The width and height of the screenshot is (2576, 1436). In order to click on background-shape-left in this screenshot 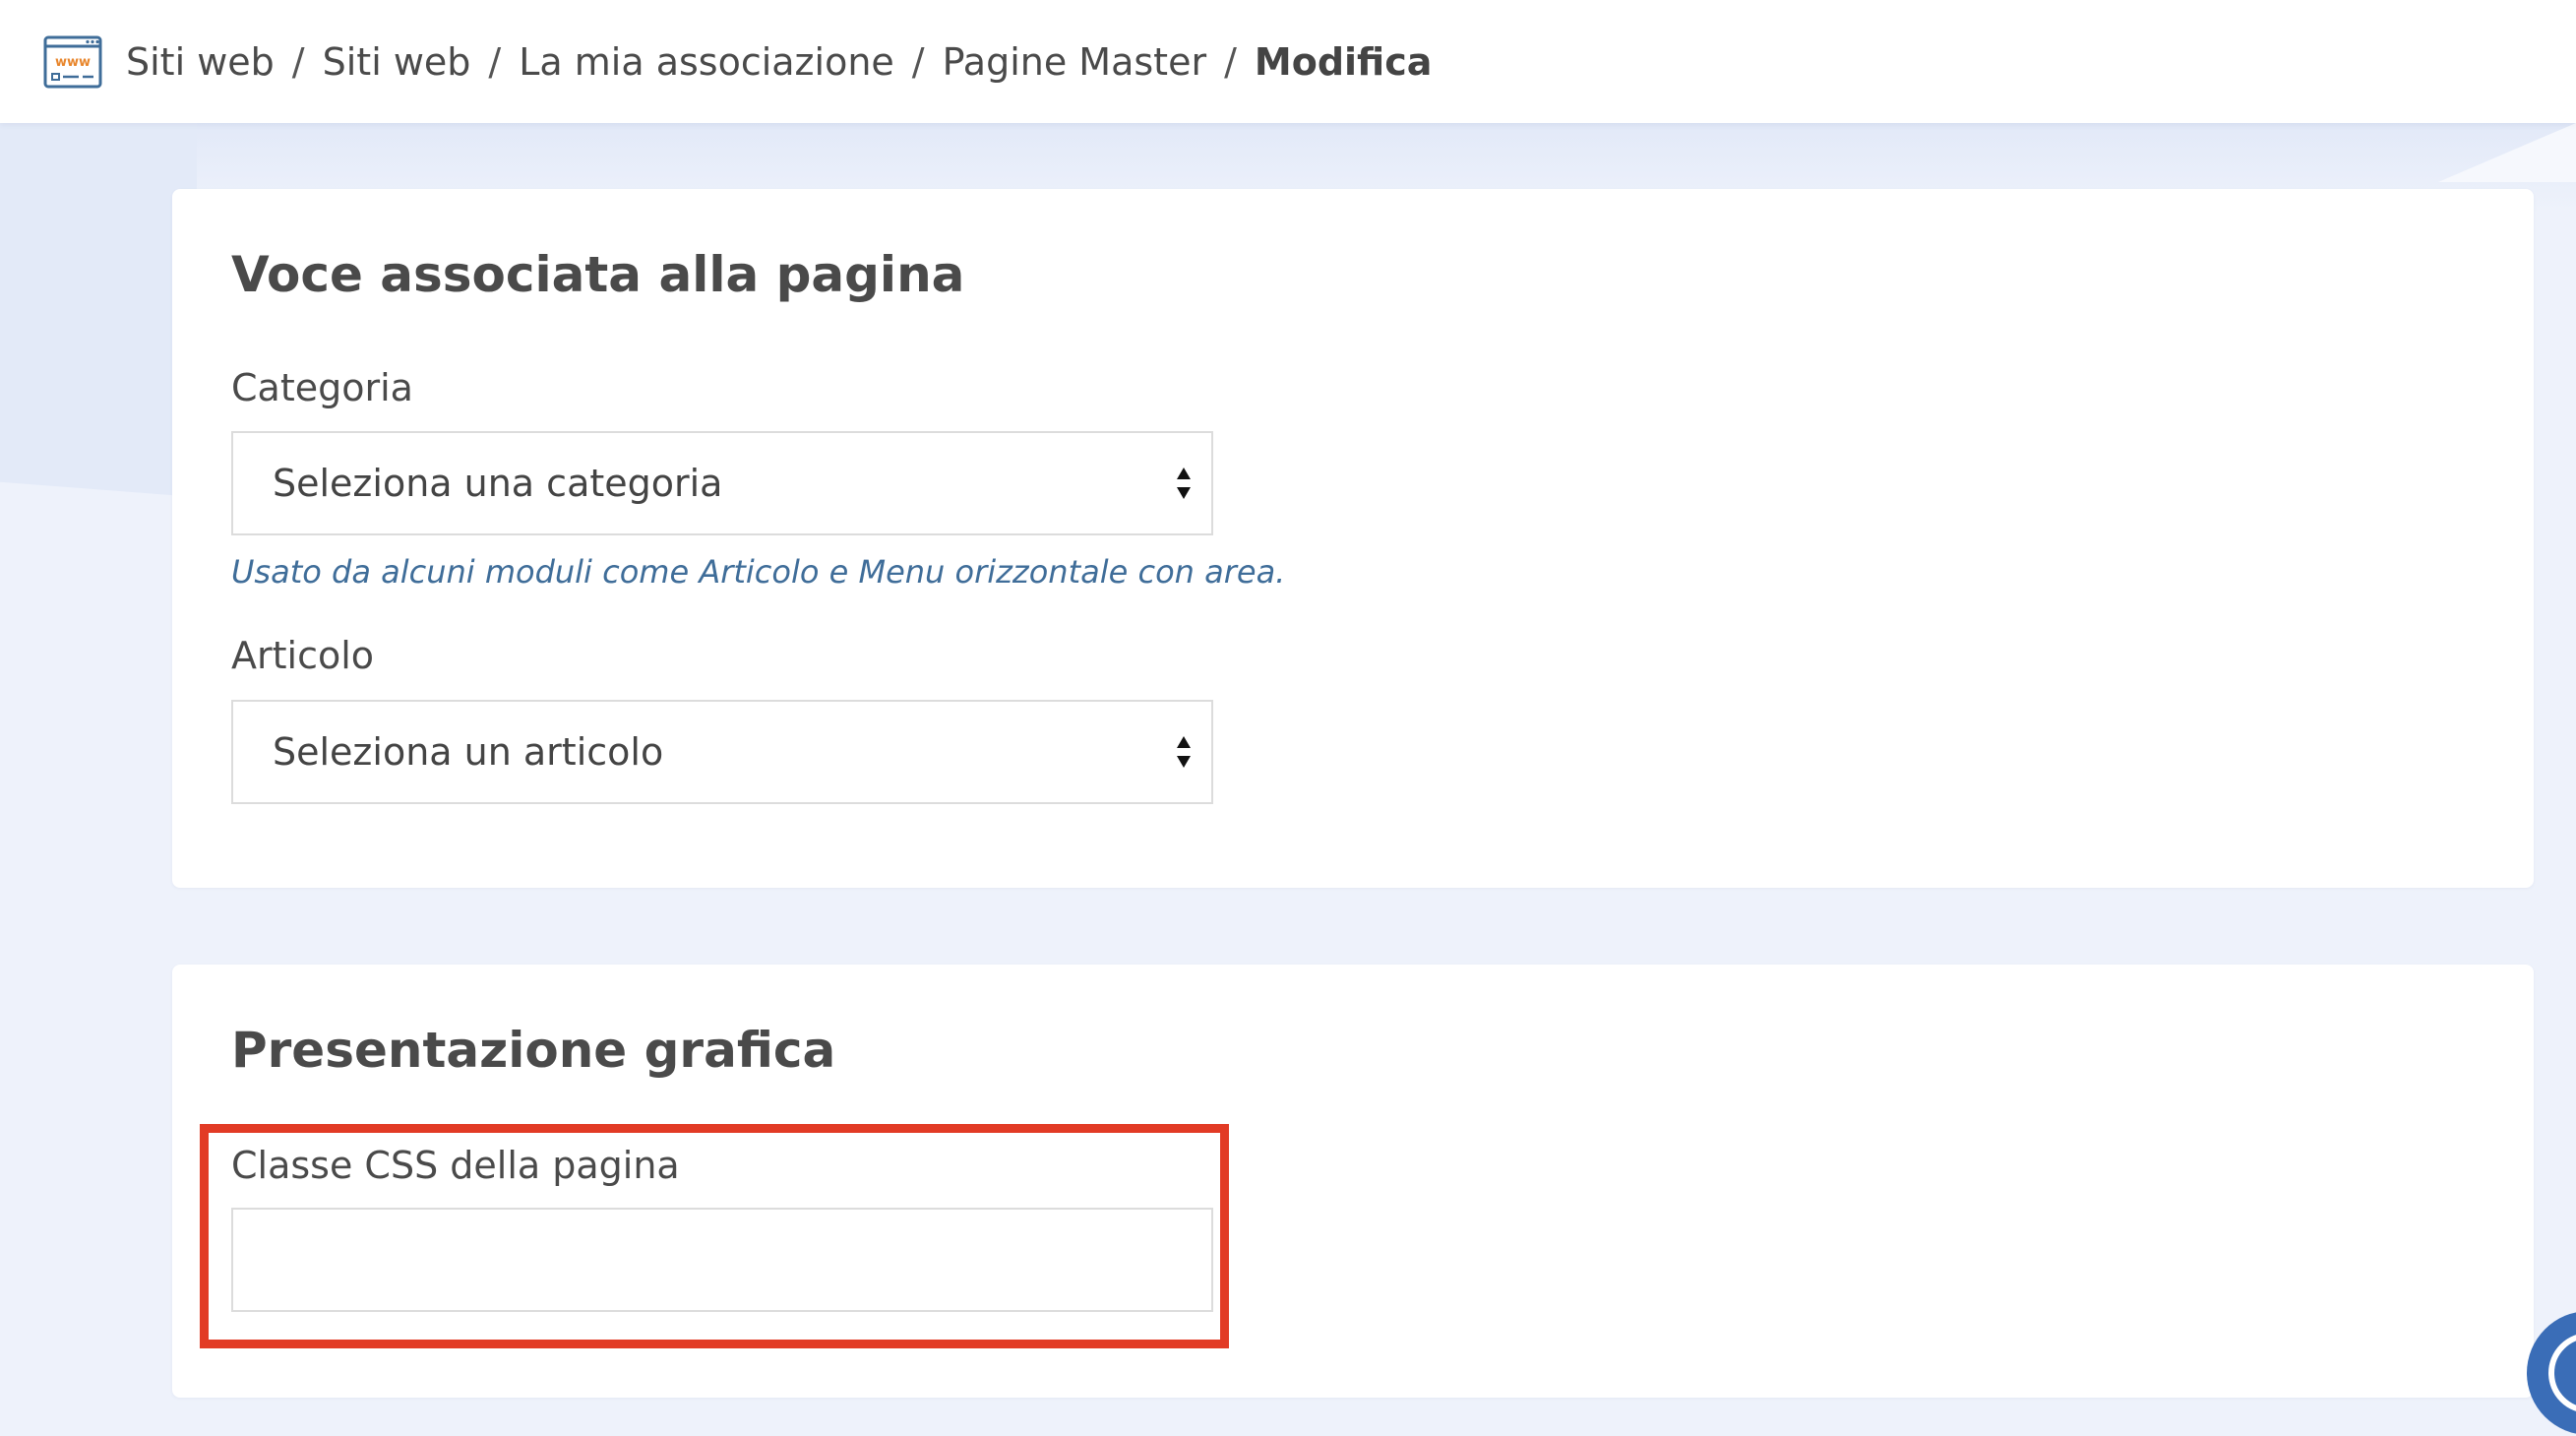, I will do `click(98, 310)`.